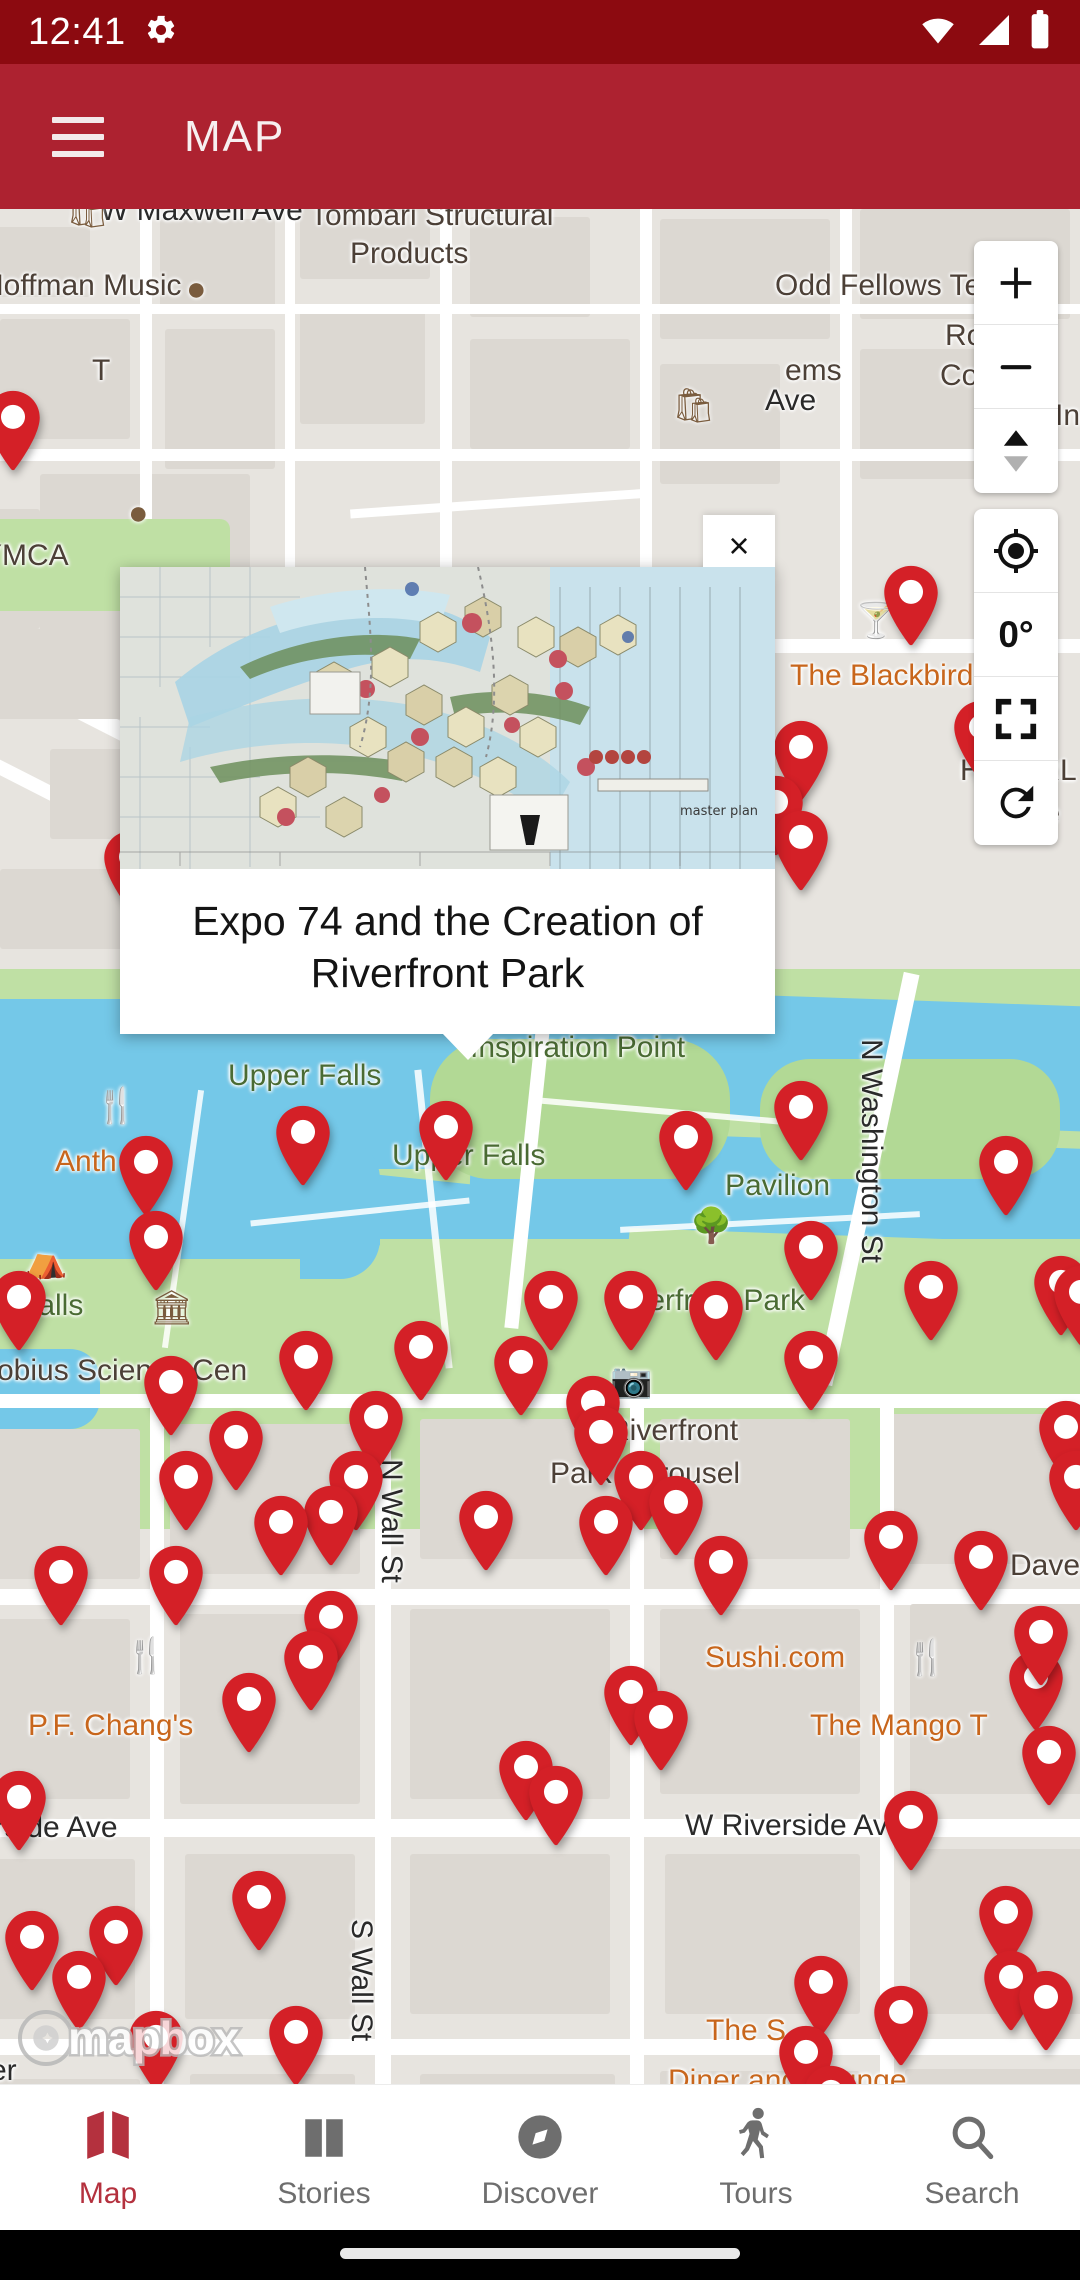 This screenshot has height=2280, width=1080. I want to click on nav-item-map: Map, so click(108, 2157).